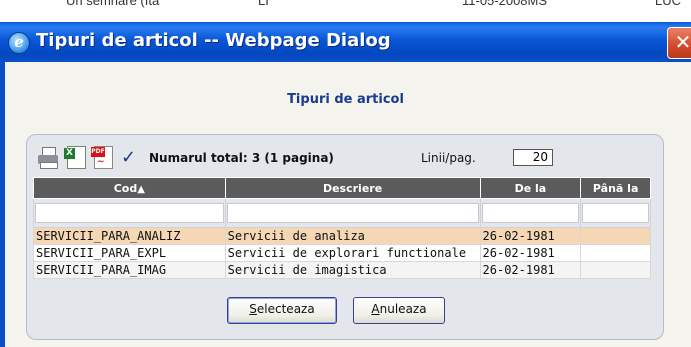  I want to click on filter-row, so click(342, 213).